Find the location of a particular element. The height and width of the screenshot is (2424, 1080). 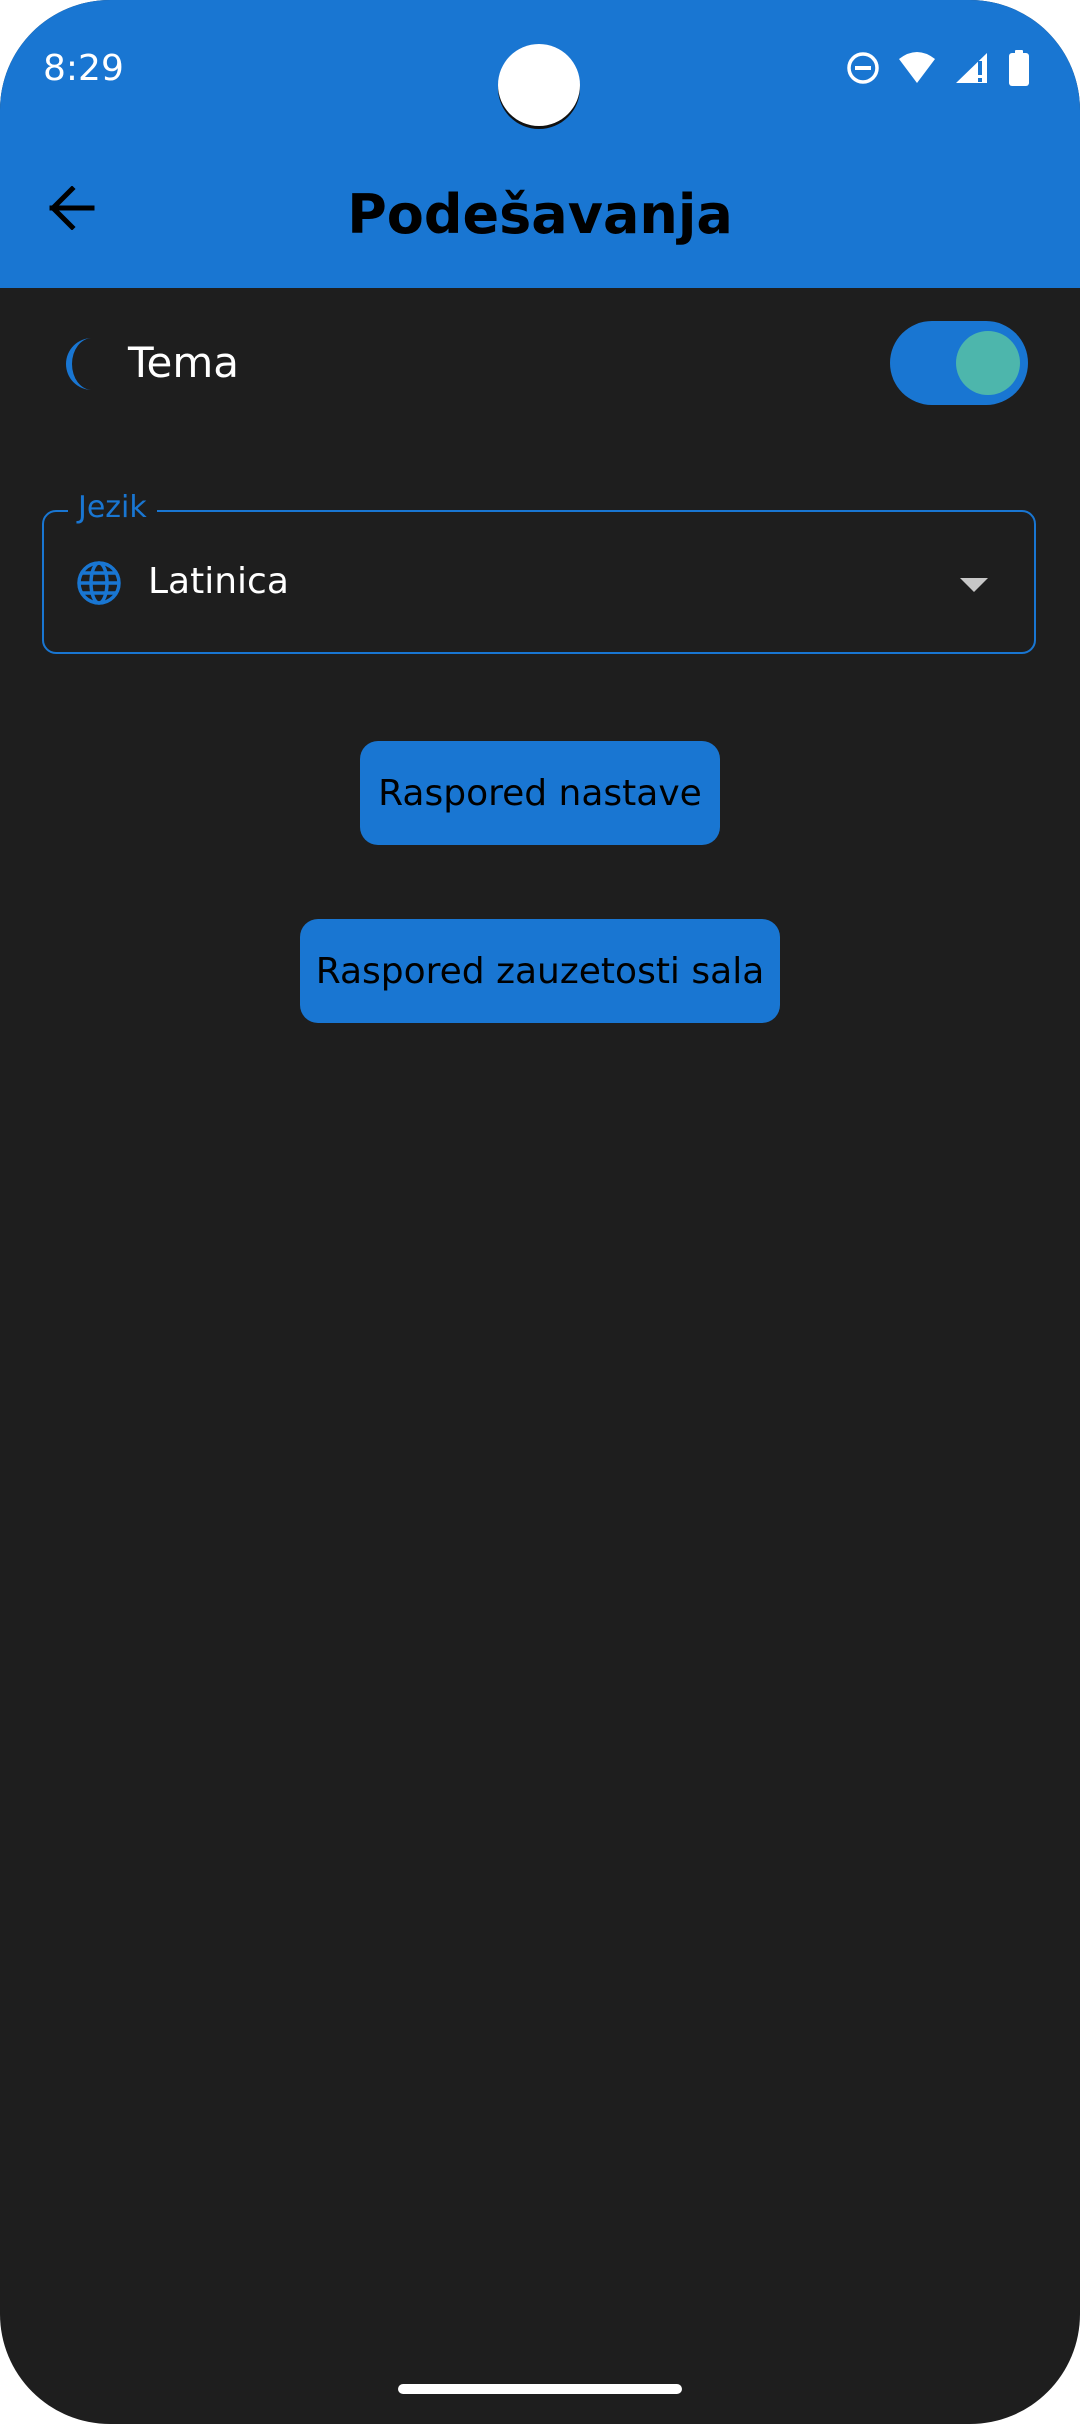

moon-icon is located at coordinates (75, 366).